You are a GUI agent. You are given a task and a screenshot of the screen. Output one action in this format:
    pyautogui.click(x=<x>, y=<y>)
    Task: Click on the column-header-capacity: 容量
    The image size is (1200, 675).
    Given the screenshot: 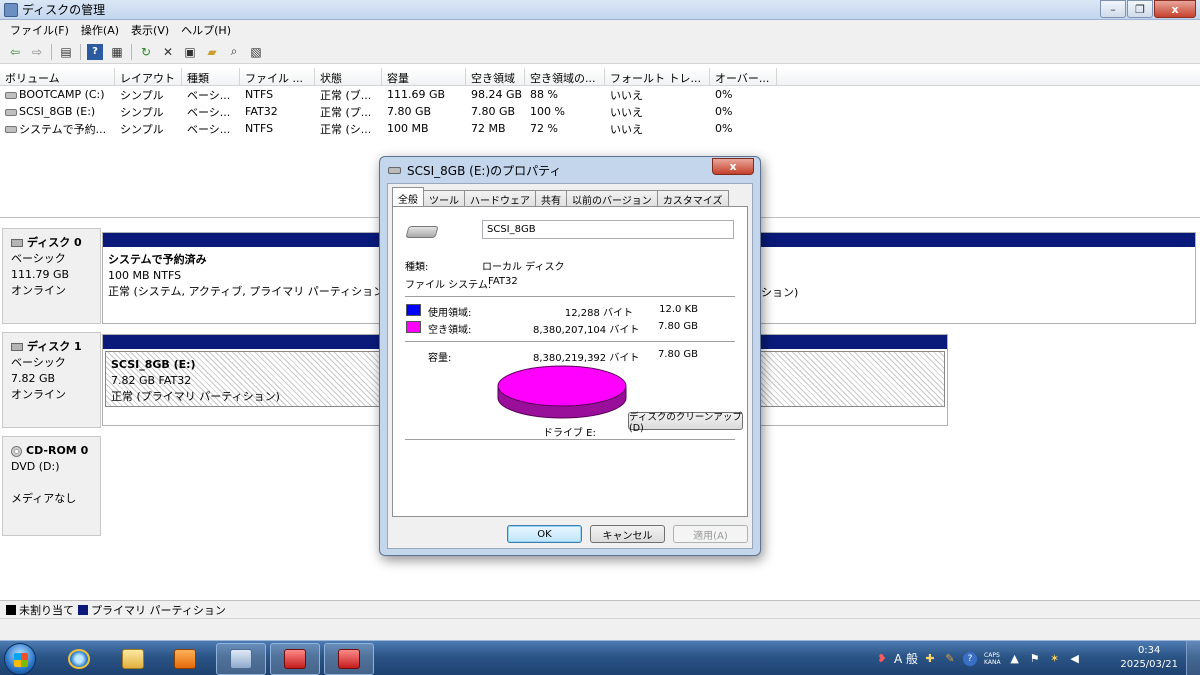 What is the action you would take?
    pyautogui.click(x=424, y=76)
    